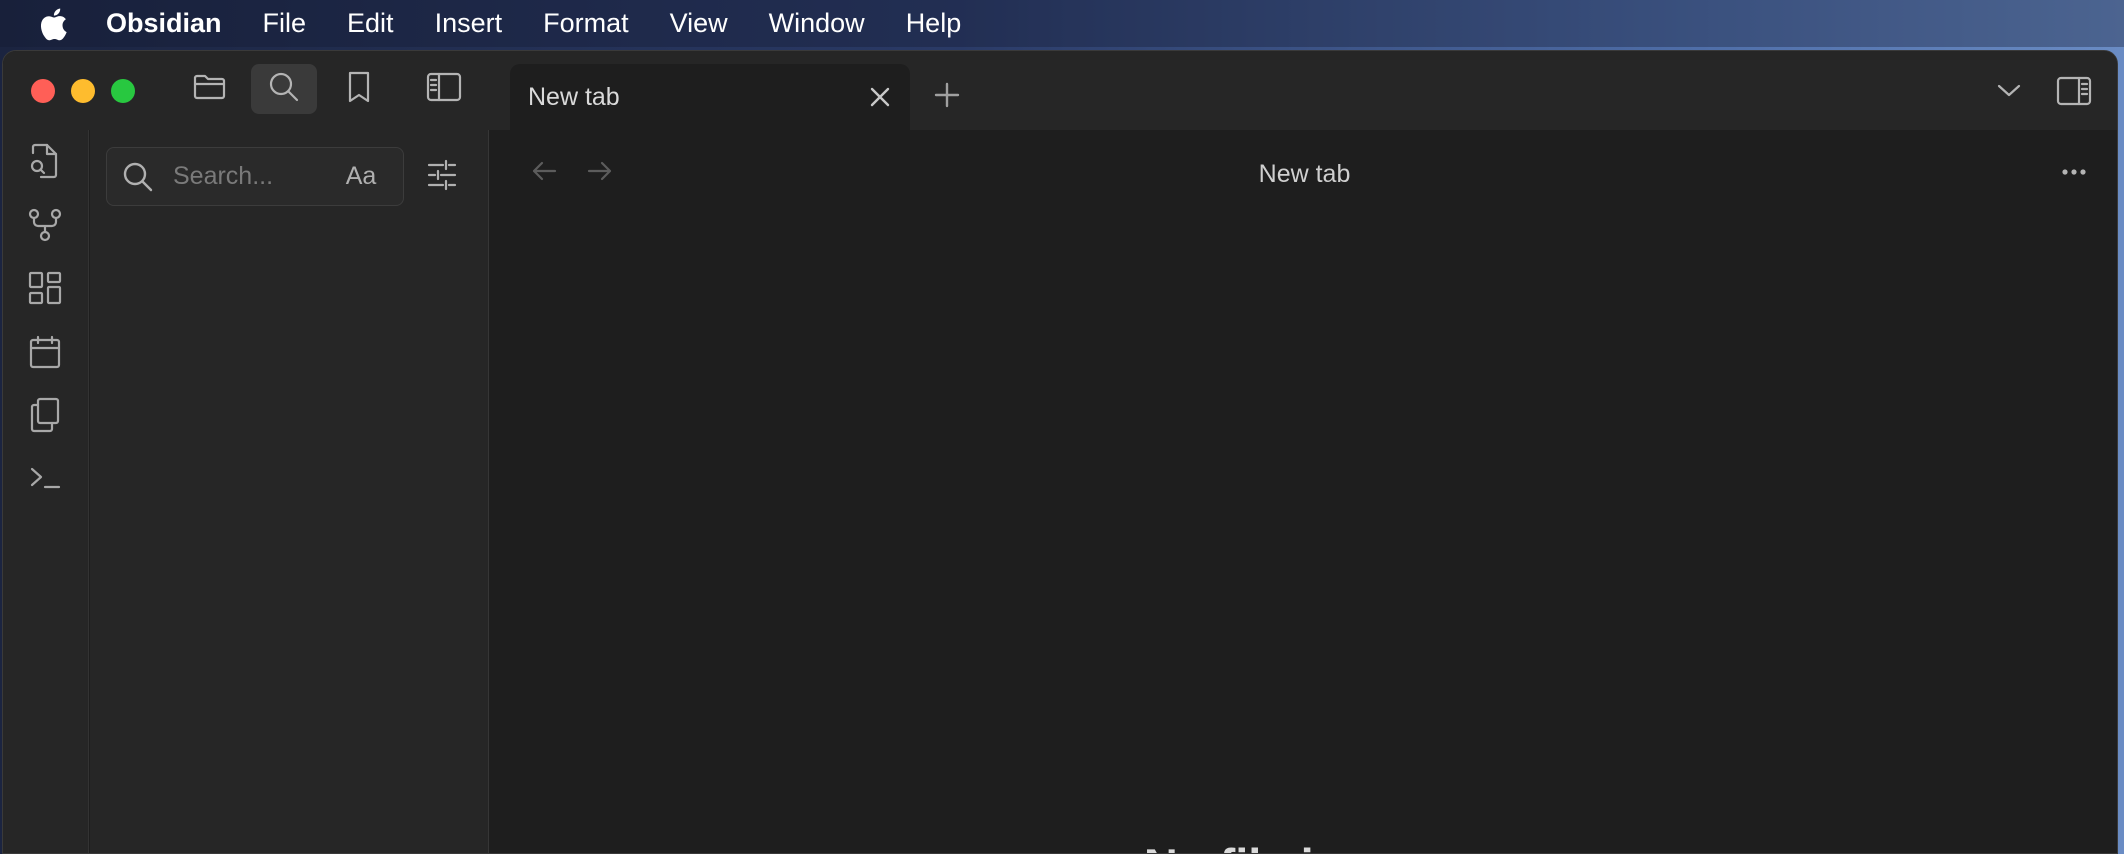 This screenshot has width=2124, height=854. I want to click on graph-view-button, so click(45, 227).